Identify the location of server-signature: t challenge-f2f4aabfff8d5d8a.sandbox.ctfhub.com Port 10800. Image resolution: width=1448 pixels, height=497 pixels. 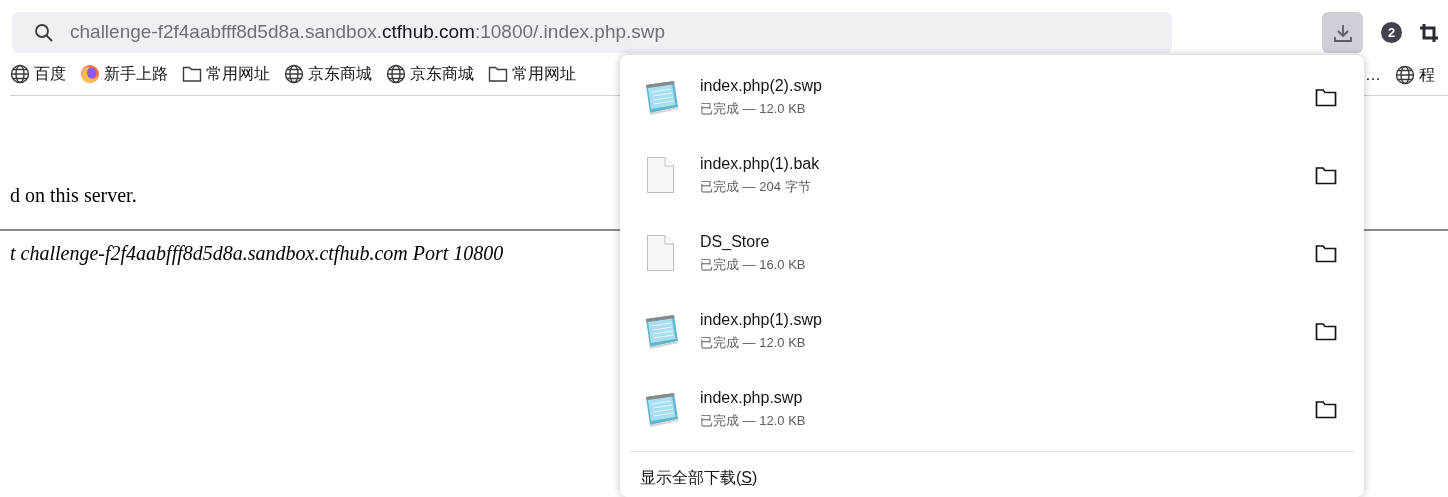
(257, 253).